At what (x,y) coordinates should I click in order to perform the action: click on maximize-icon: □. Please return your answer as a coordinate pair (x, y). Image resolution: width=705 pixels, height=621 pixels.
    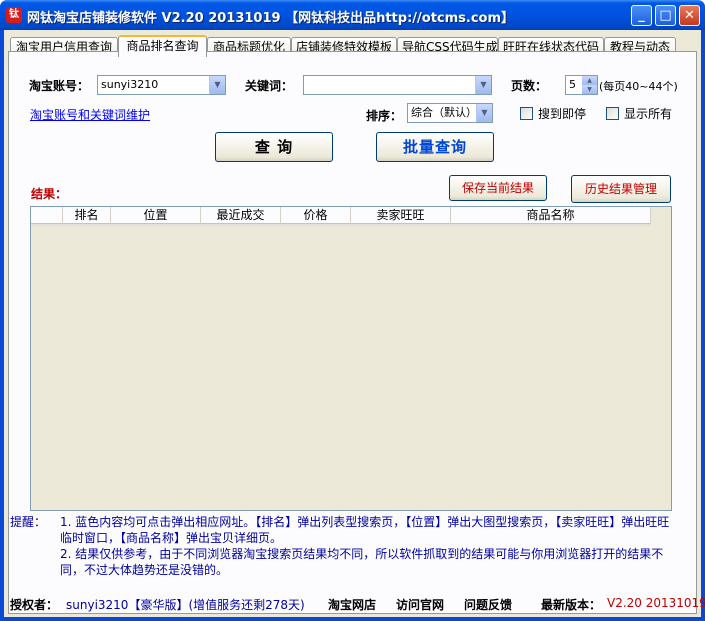
    Looking at the image, I should click on (665, 15).